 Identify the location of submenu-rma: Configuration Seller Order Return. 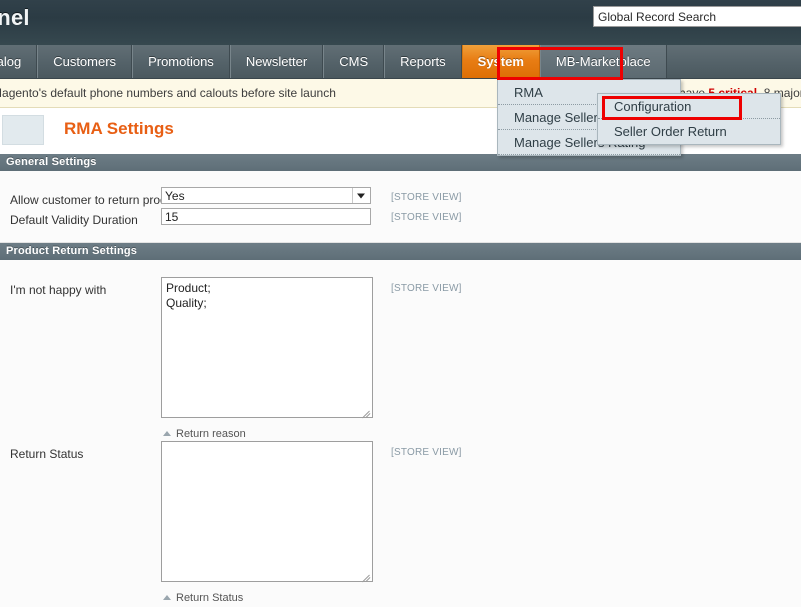
(689, 119).